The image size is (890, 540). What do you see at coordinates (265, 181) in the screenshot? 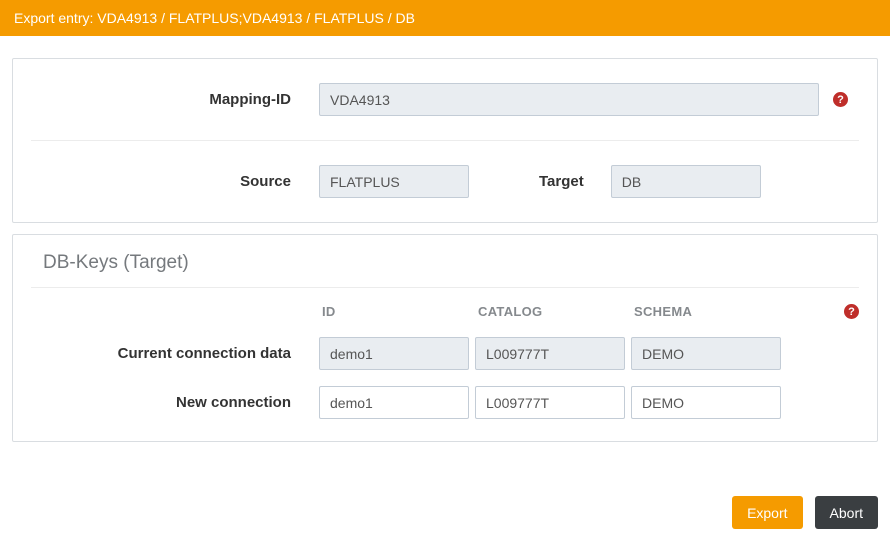
I see `source-label: Source` at bounding box center [265, 181].